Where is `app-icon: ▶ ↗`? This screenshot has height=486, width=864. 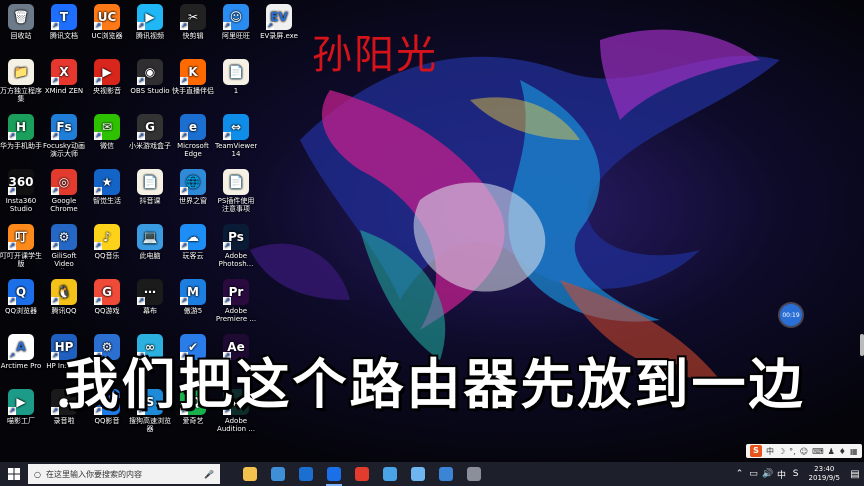 app-icon: ▶ ↗ is located at coordinates (107, 72).